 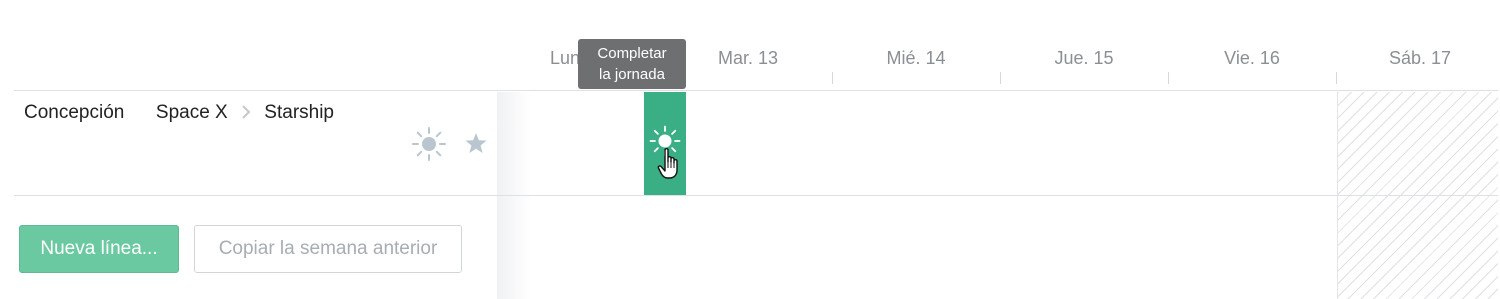 What do you see at coordinates (632, 64) in the screenshot?
I see `tooltip: Completar la jornada` at bounding box center [632, 64].